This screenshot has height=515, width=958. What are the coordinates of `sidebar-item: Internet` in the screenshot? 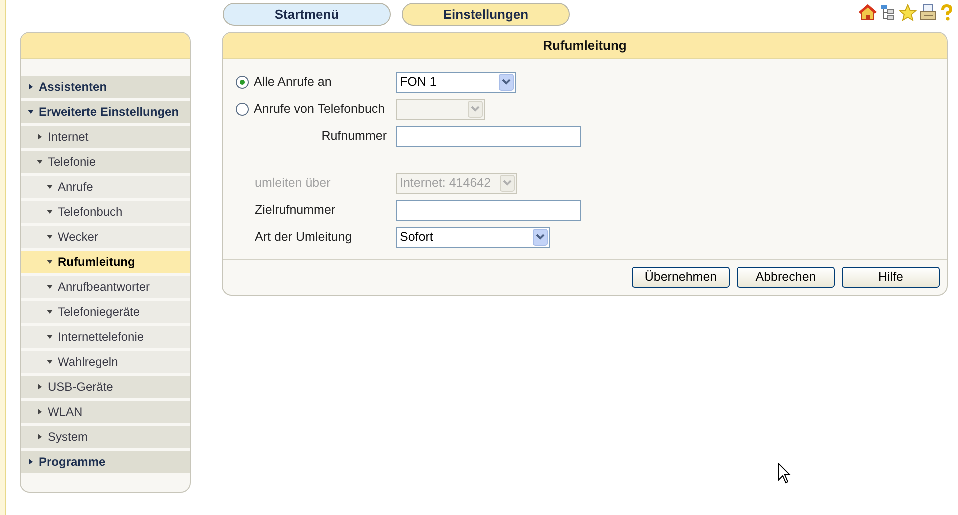 It's located at (105, 137).